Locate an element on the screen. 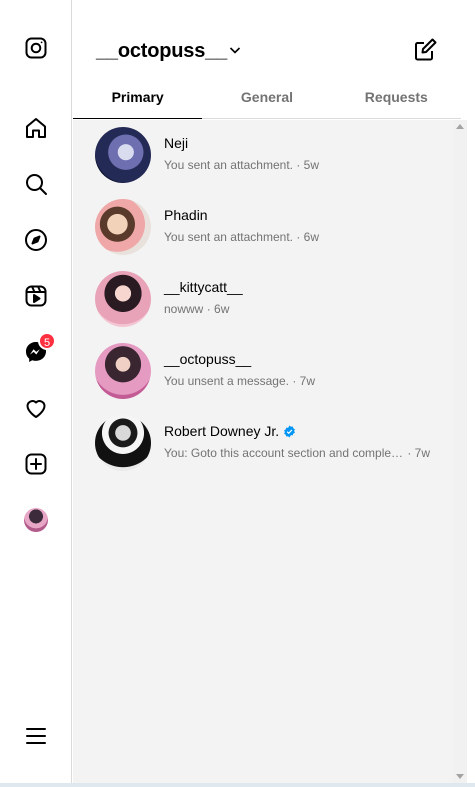  profile-avatar is located at coordinates (36, 520).